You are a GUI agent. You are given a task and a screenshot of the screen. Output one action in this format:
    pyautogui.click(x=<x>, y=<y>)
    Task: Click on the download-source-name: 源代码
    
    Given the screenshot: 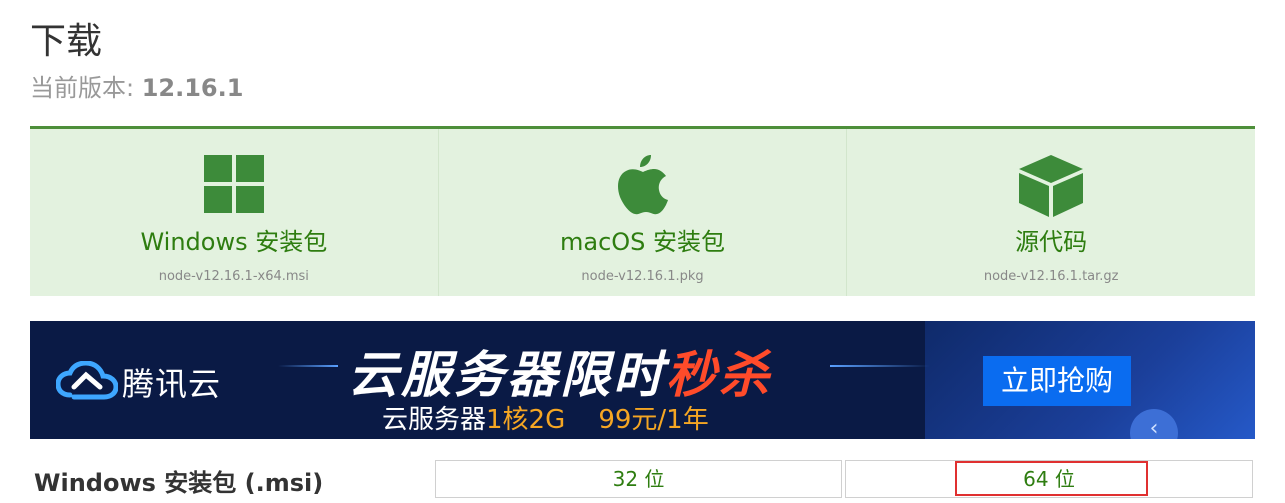 What is the action you would take?
    pyautogui.click(x=1051, y=242)
    